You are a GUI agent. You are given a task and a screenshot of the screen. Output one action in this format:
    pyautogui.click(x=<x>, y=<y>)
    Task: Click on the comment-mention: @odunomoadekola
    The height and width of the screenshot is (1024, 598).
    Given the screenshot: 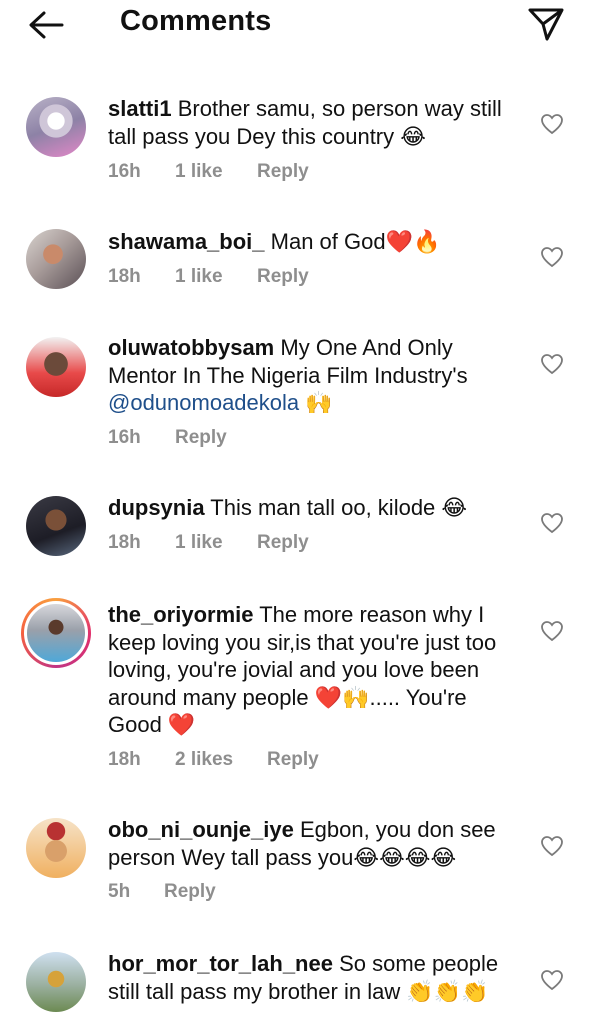 What is the action you would take?
    pyautogui.click(x=203, y=402)
    